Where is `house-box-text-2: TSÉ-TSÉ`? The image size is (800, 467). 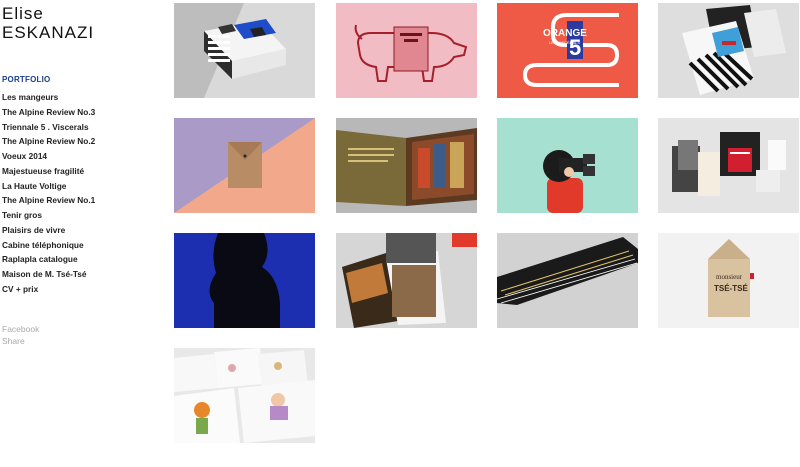
house-box-text-2: TSÉ-TSÉ is located at coordinates (731, 288).